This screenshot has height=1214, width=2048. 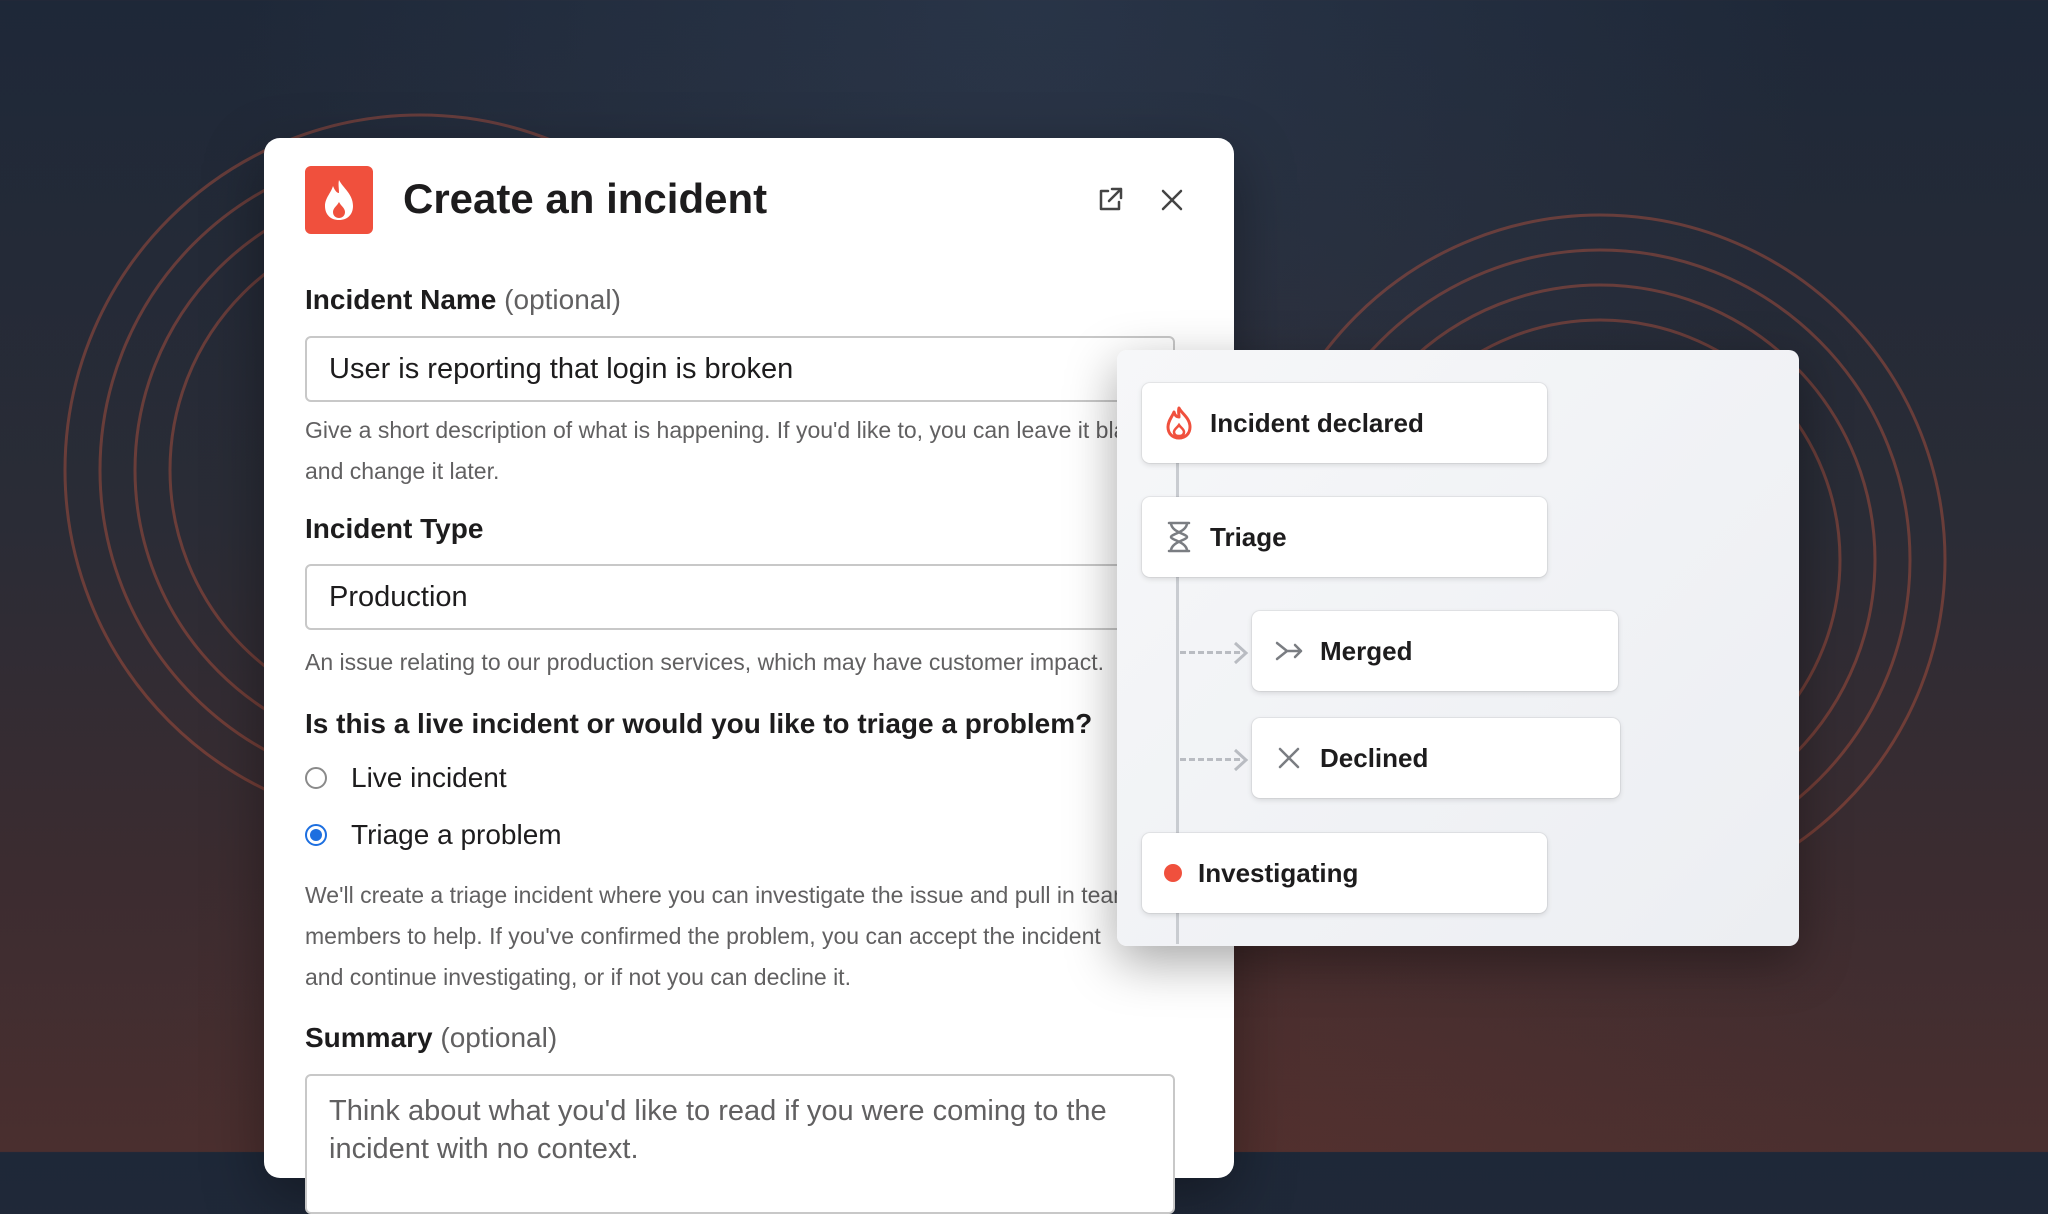 I want to click on incident-type-value: Production, so click(x=398, y=596).